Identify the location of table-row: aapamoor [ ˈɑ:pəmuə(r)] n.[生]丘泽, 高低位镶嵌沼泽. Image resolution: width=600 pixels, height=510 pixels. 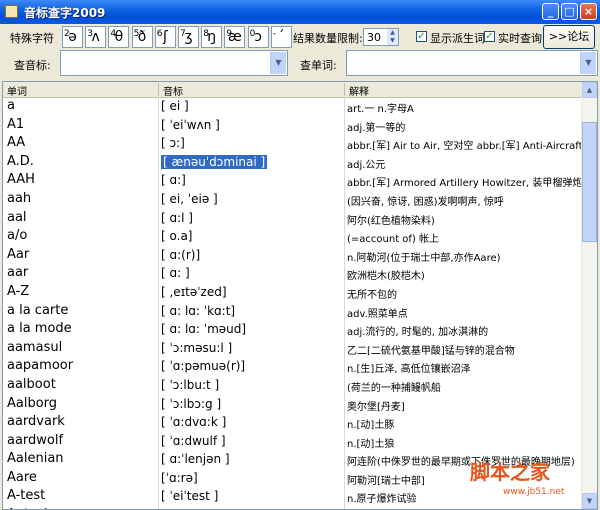
(293, 366).